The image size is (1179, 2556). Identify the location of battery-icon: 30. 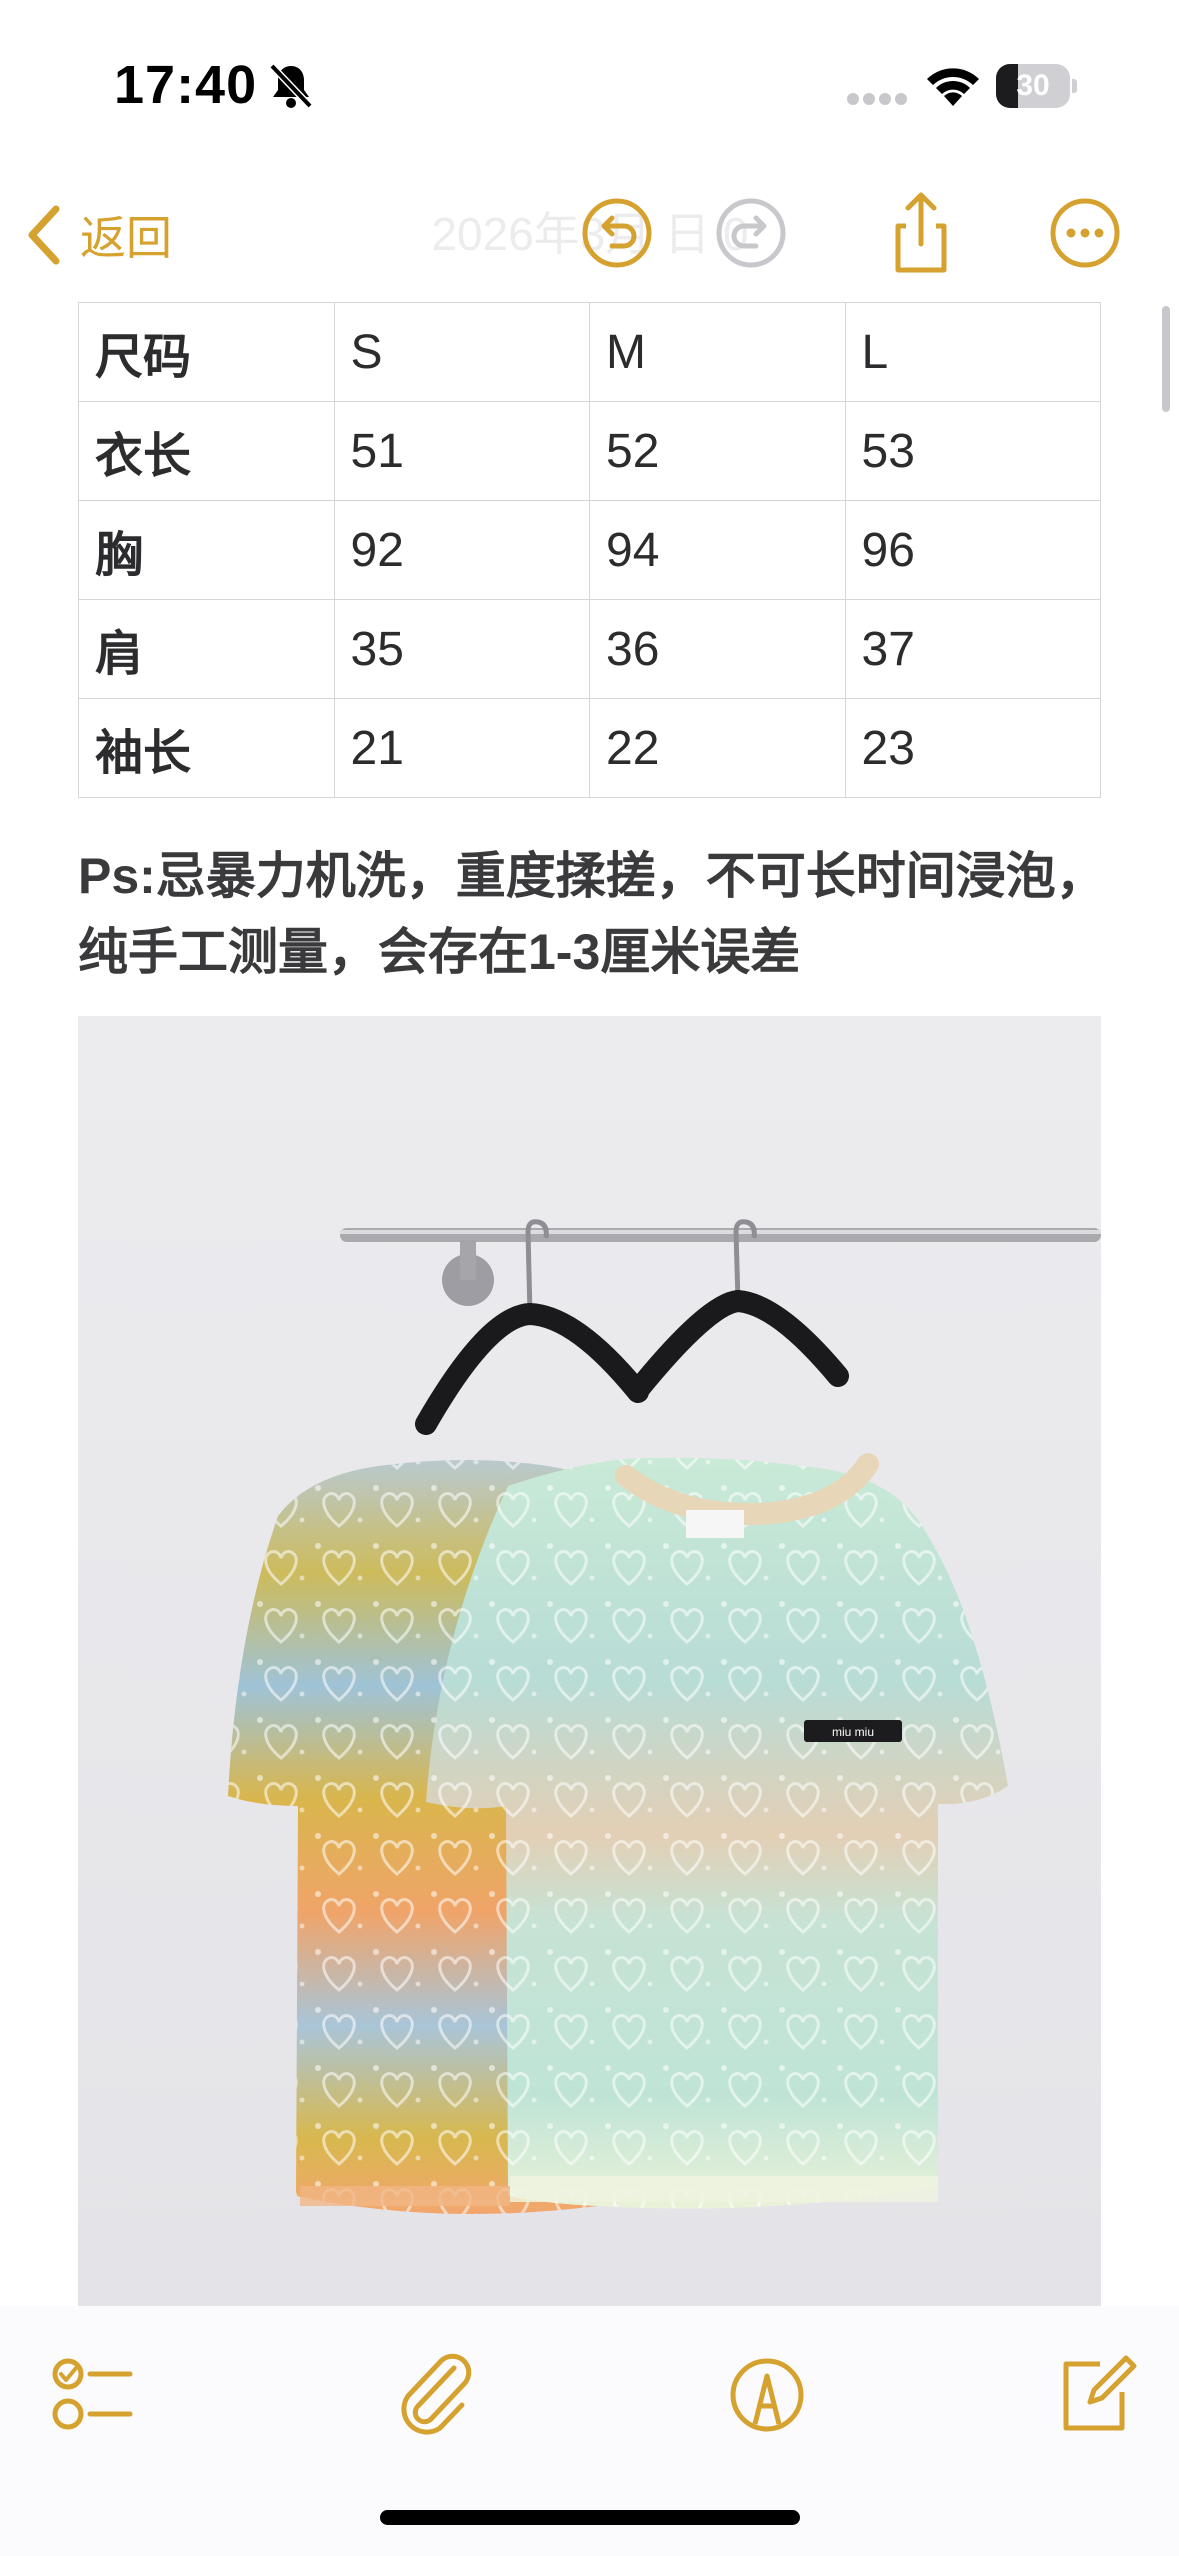
(1036, 86).